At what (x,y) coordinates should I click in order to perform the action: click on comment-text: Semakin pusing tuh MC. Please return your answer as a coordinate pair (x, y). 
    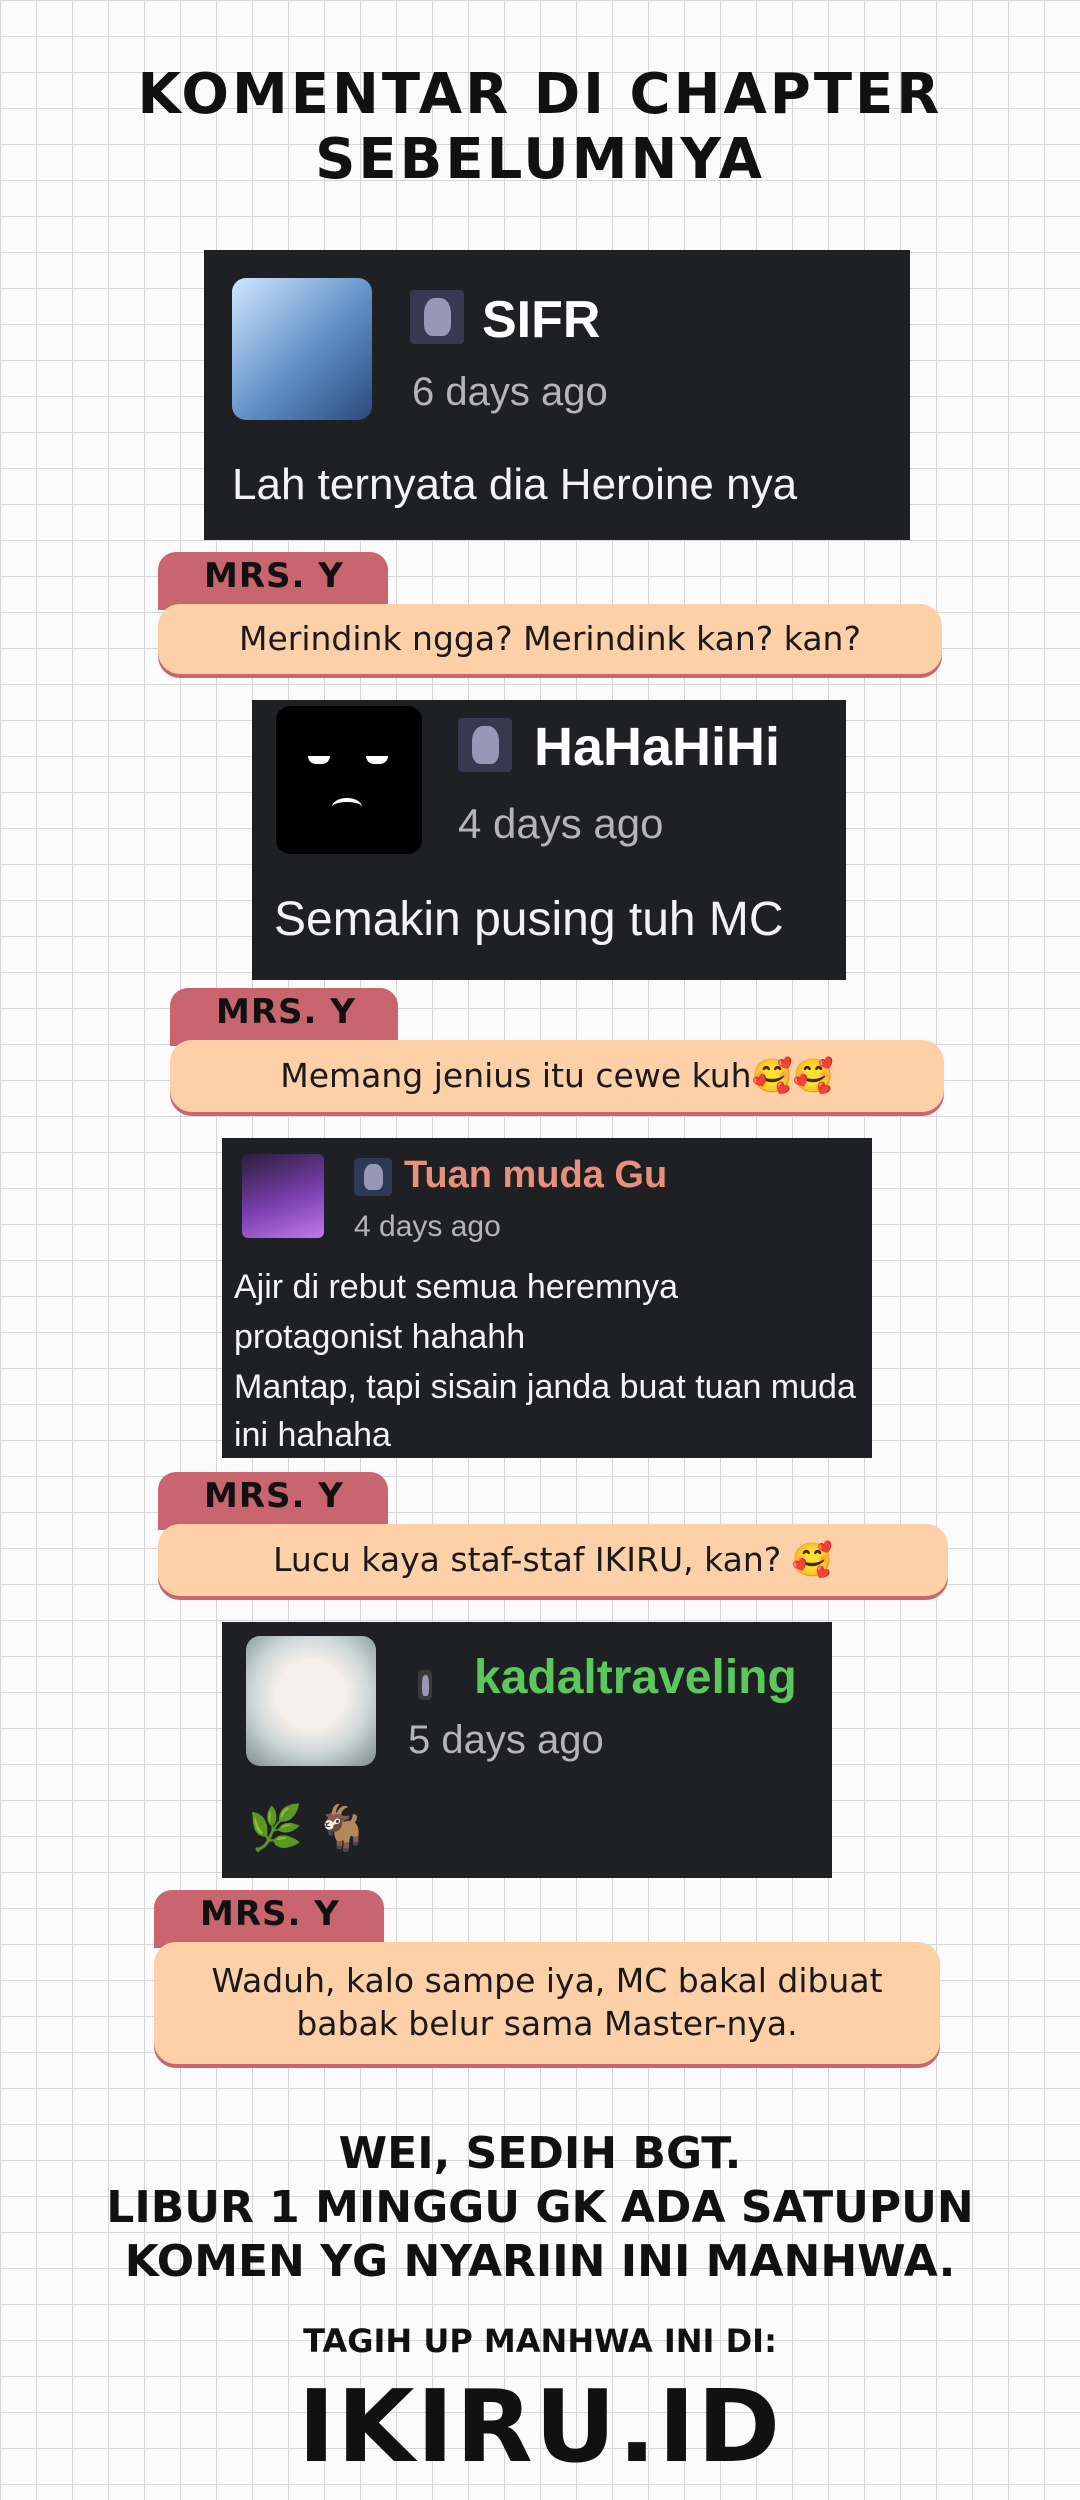
    Looking at the image, I should click on (529, 919).